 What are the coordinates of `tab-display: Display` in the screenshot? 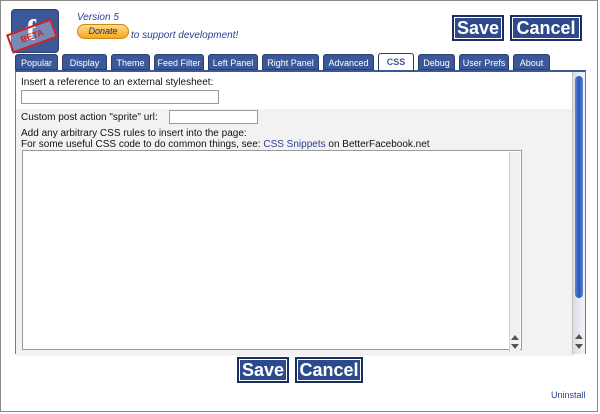 It's located at (84, 62).